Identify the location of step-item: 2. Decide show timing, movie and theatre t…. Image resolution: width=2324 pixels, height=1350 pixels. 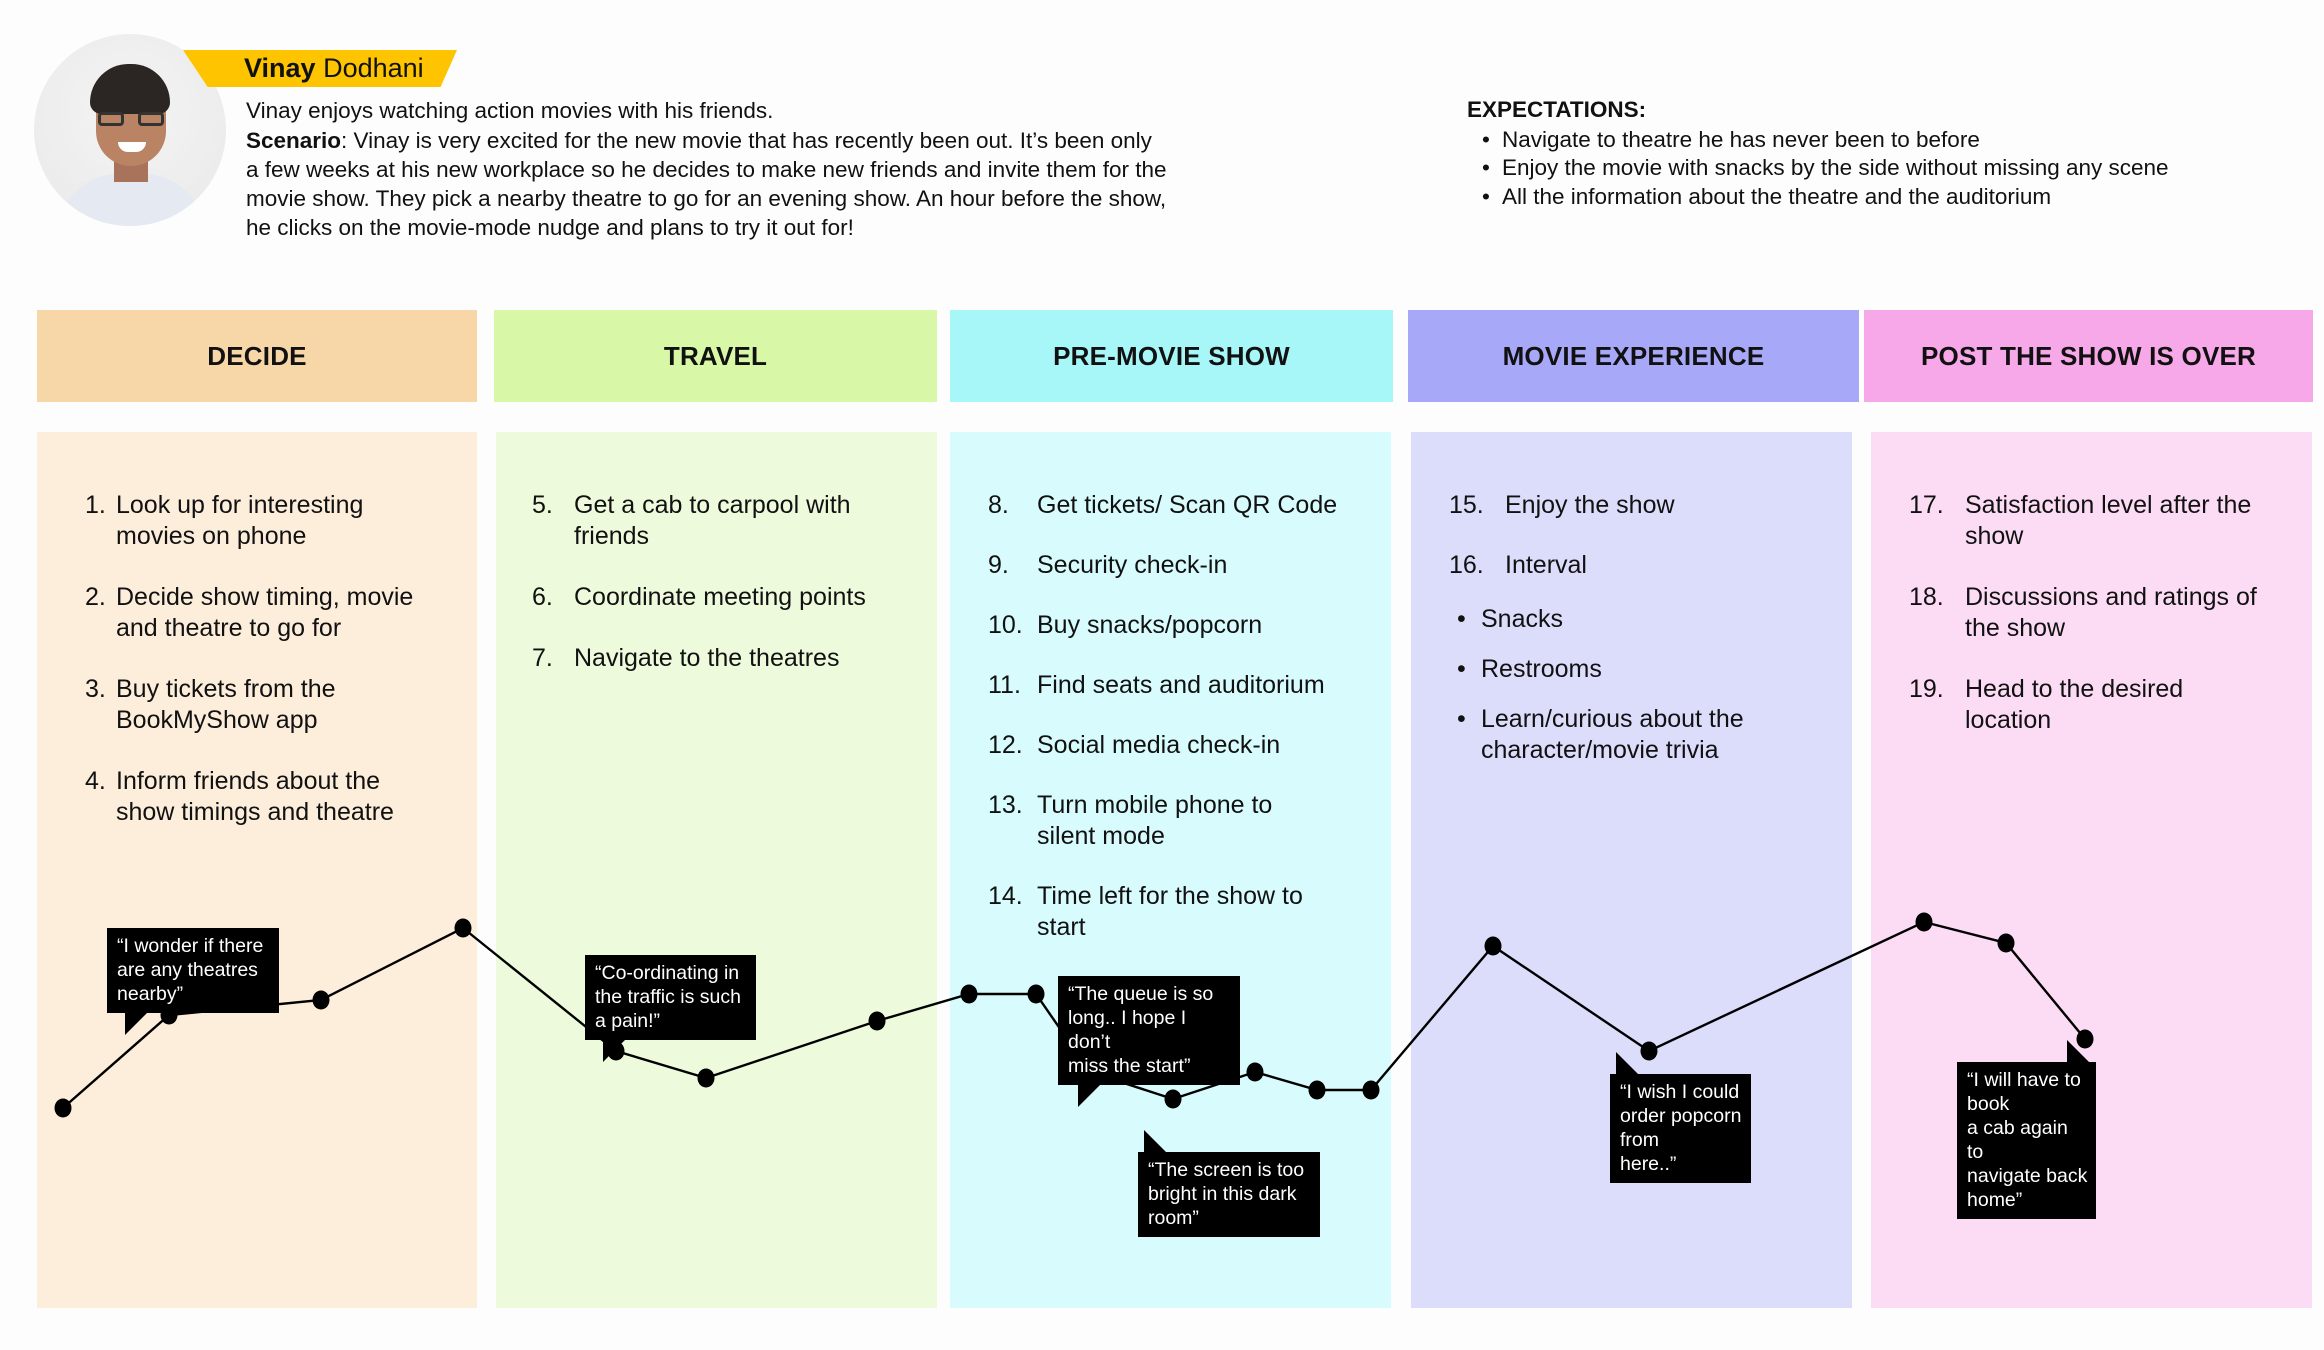
(275, 613).